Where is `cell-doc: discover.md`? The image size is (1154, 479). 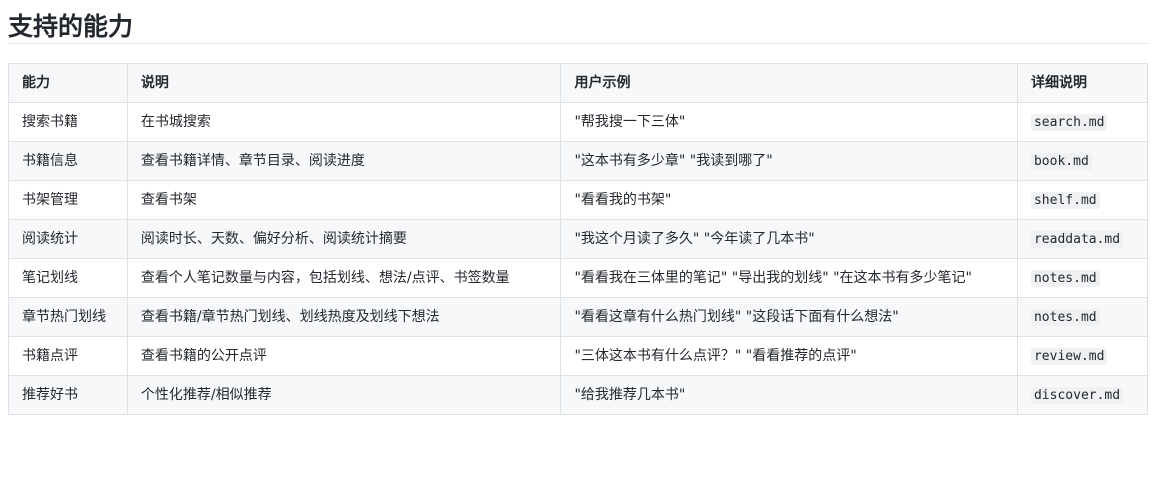 cell-doc: discover.md is located at coordinates (1082, 395).